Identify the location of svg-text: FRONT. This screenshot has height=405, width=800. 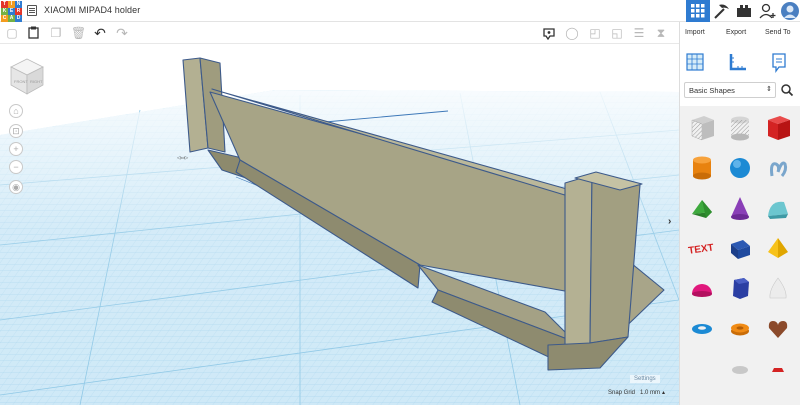
(21, 81).